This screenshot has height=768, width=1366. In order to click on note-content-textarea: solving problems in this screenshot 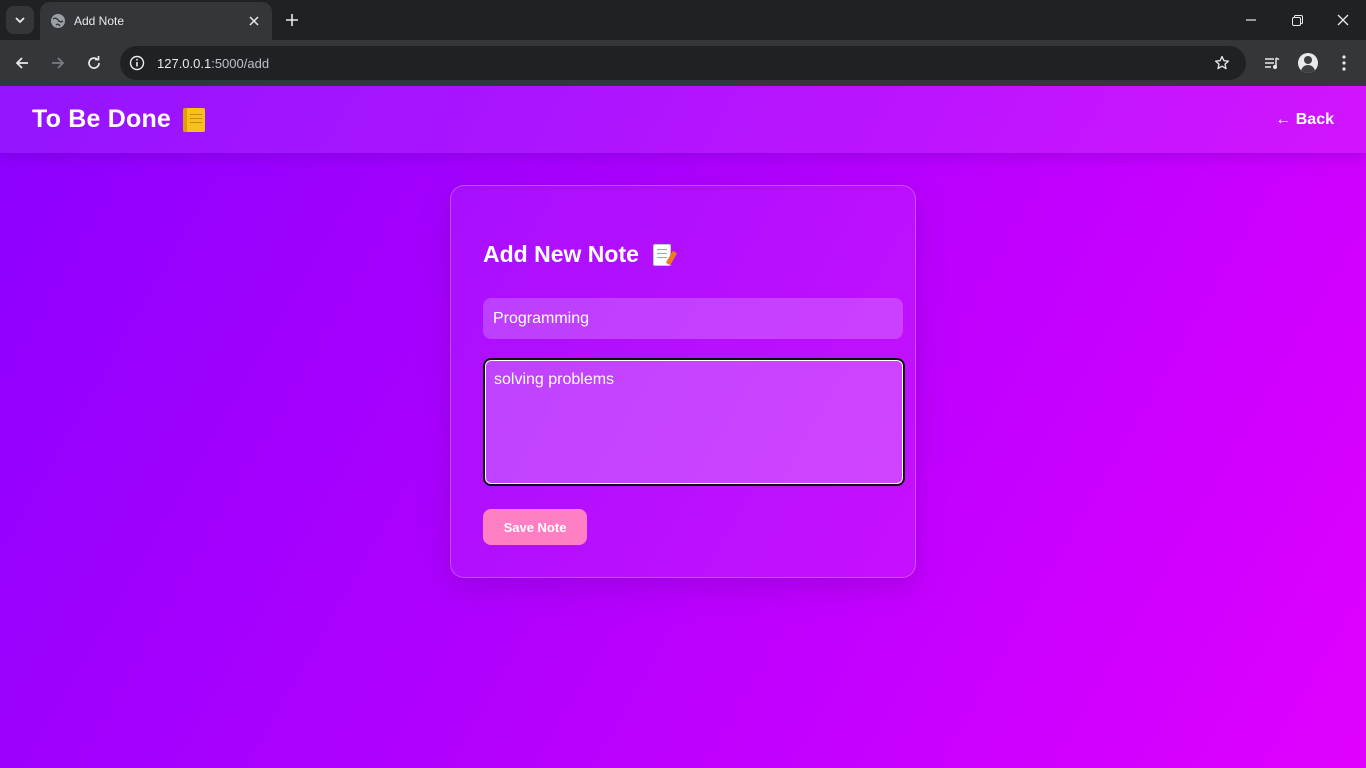, I will do `click(694, 422)`.